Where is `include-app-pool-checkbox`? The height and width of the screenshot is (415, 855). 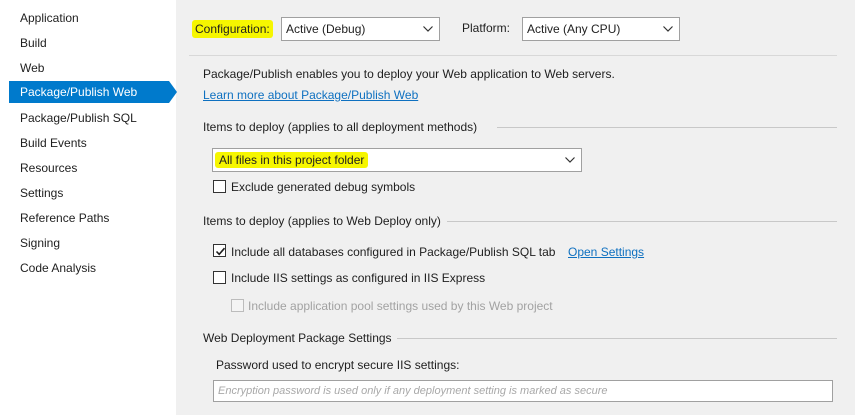
include-app-pool-checkbox is located at coordinates (237, 305).